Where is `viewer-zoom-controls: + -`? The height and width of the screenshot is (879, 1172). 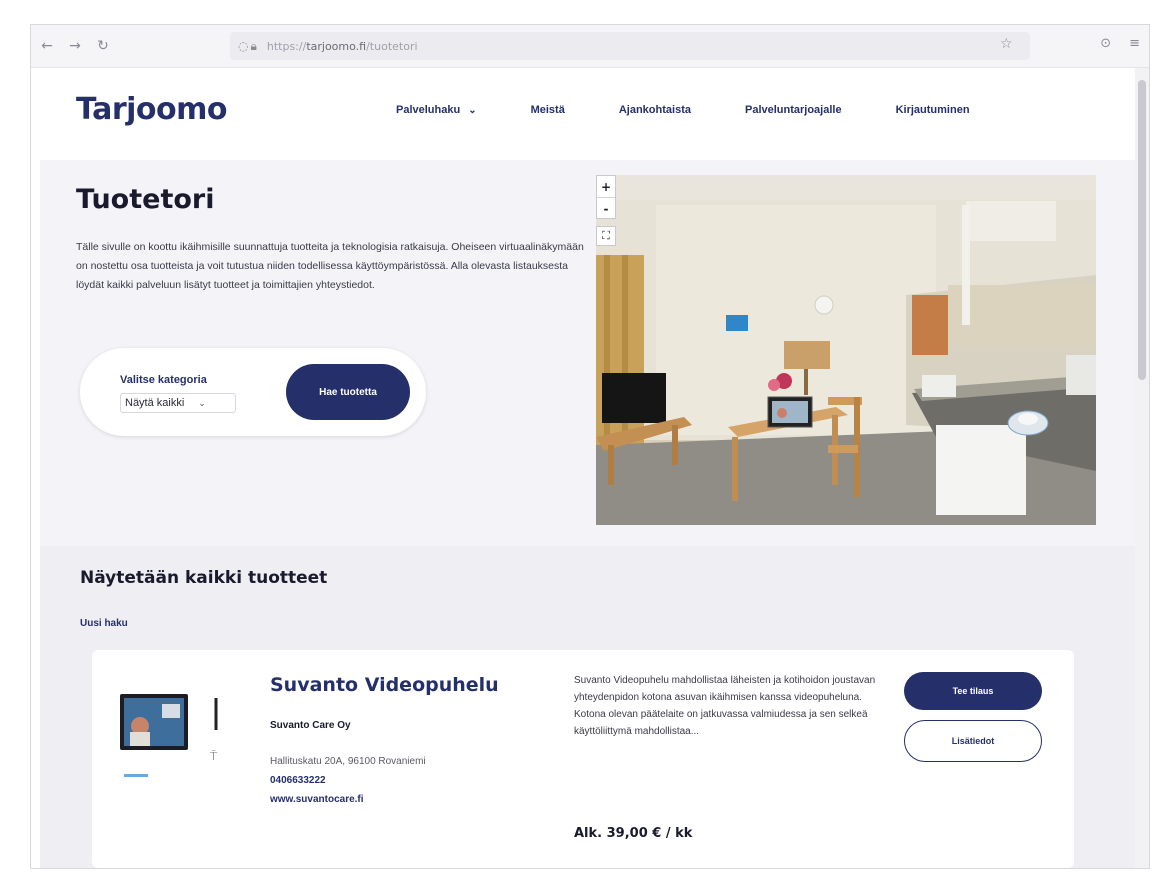 viewer-zoom-controls: + - is located at coordinates (606, 197).